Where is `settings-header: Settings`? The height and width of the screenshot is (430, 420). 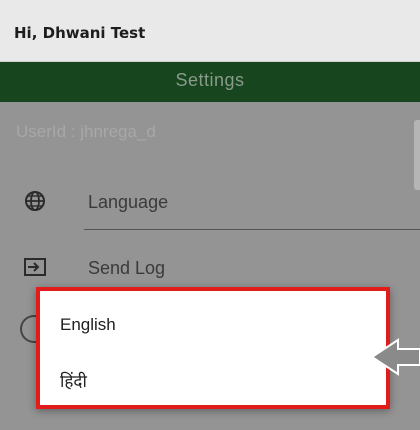
settings-header: Settings is located at coordinates (210, 82).